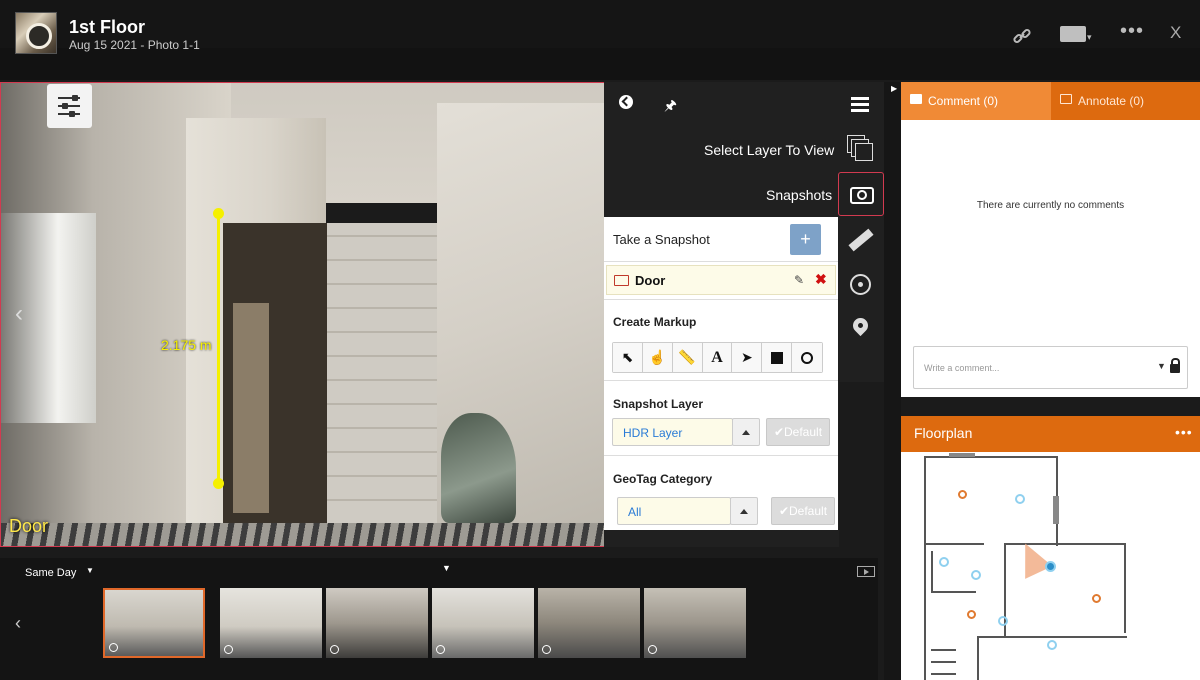 The height and width of the screenshot is (680, 1200). I want to click on snapshots-label: Snapshots, so click(799, 195).